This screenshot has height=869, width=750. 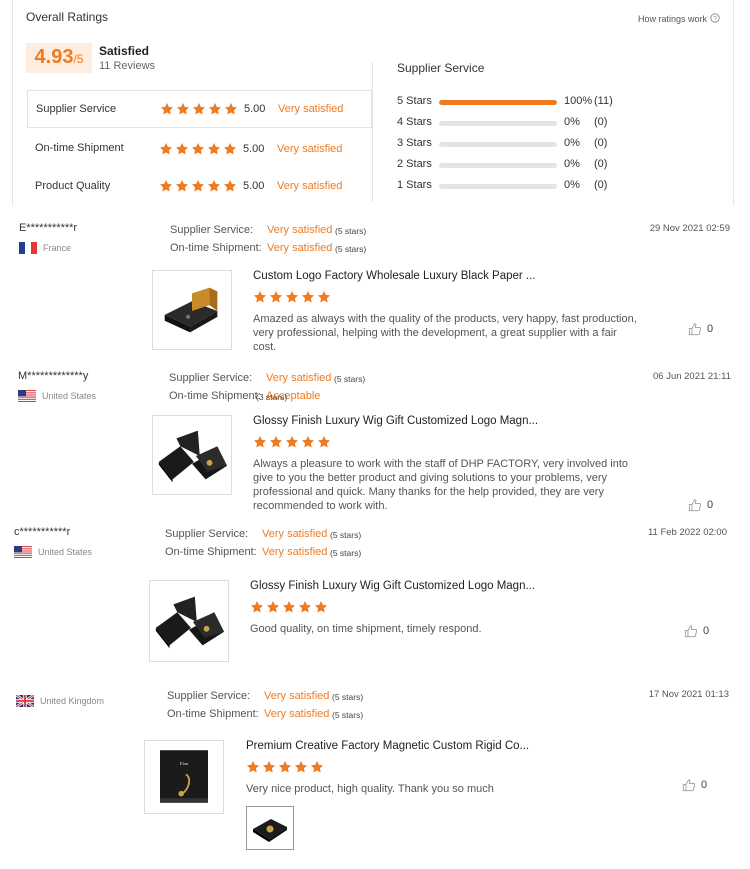 I want to click on shipment-value: Very satisfied, so click(x=300, y=248).